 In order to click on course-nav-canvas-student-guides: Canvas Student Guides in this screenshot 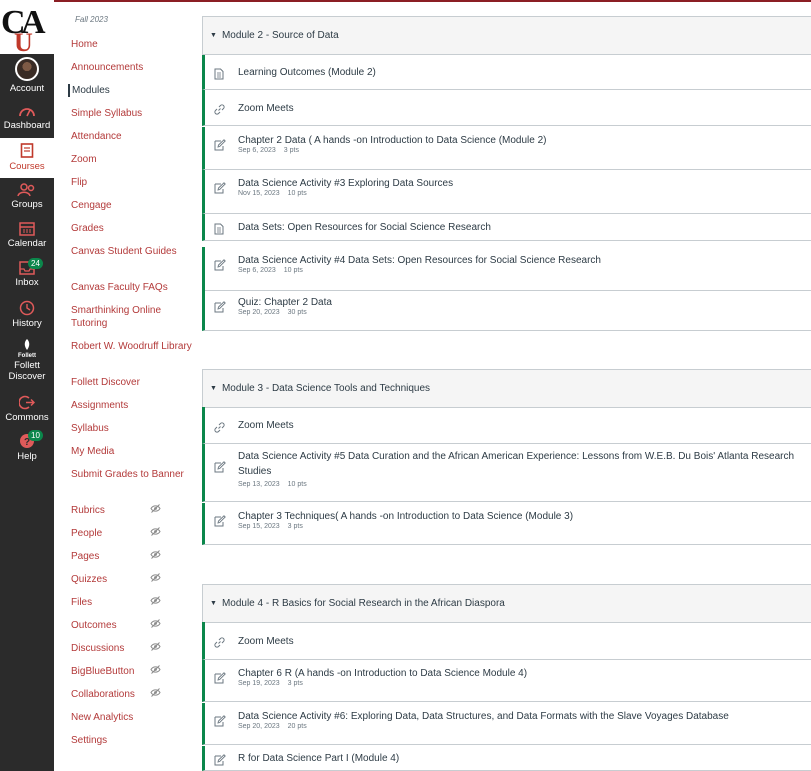, I will do `click(133, 251)`.